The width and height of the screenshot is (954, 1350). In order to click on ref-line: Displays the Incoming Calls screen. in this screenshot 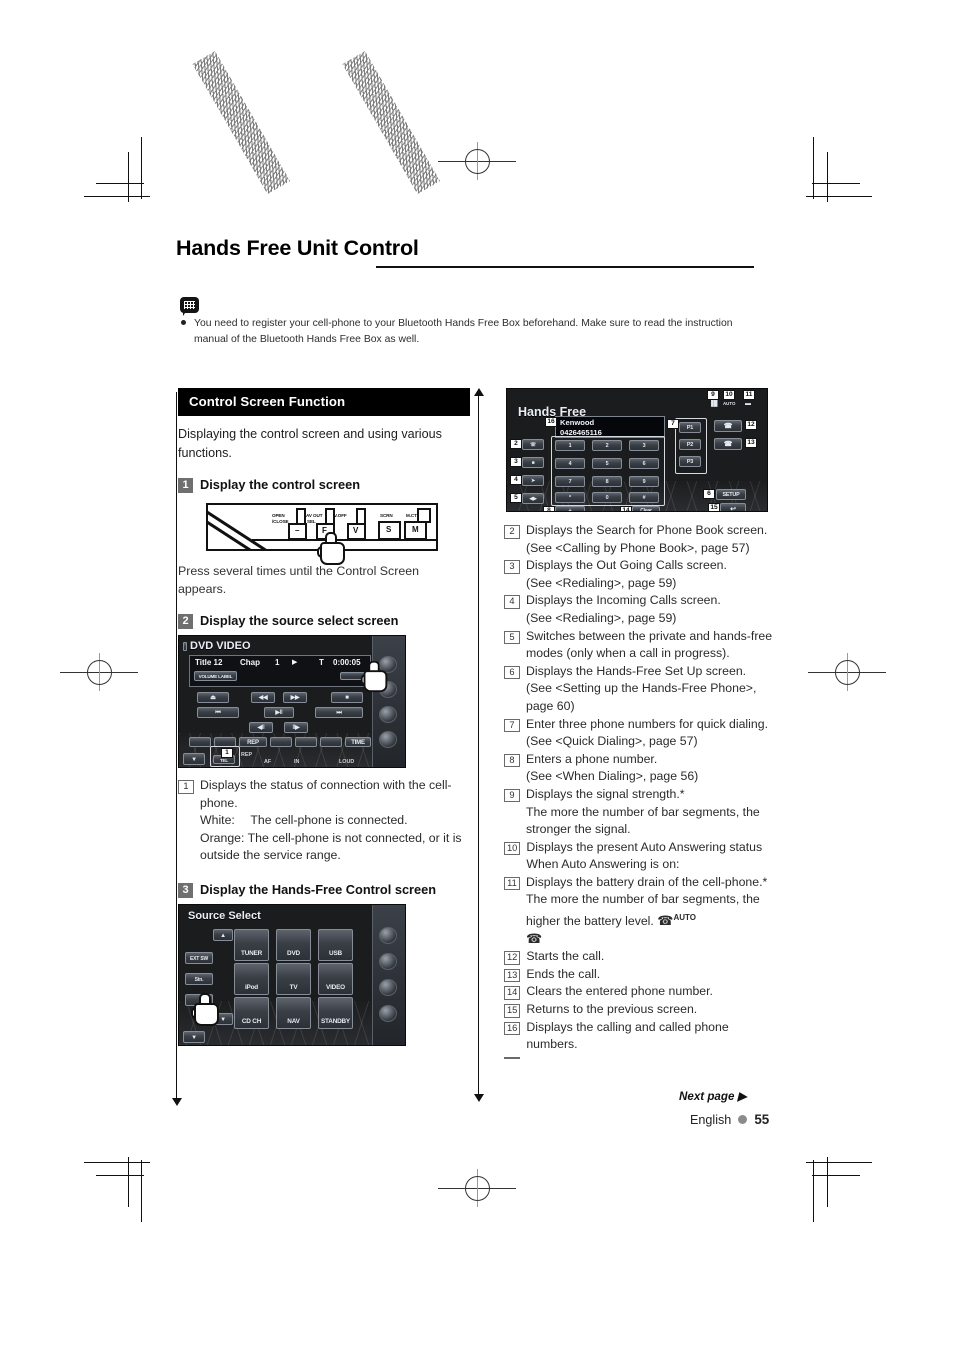, I will do `click(623, 600)`.